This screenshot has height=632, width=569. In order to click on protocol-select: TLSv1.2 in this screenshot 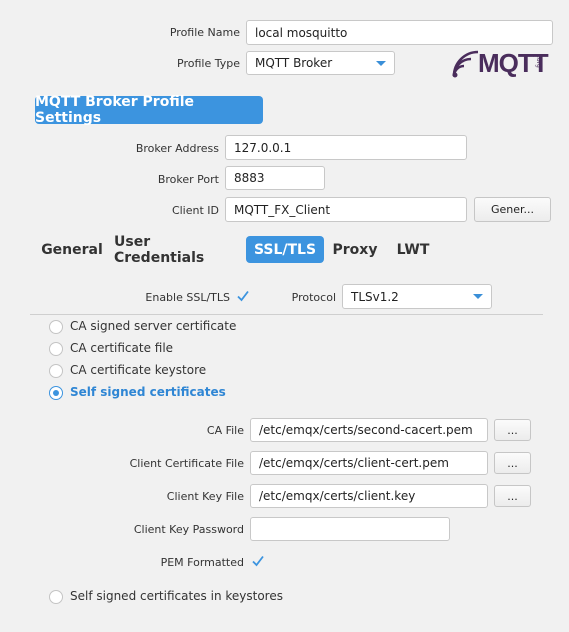, I will do `click(417, 296)`.